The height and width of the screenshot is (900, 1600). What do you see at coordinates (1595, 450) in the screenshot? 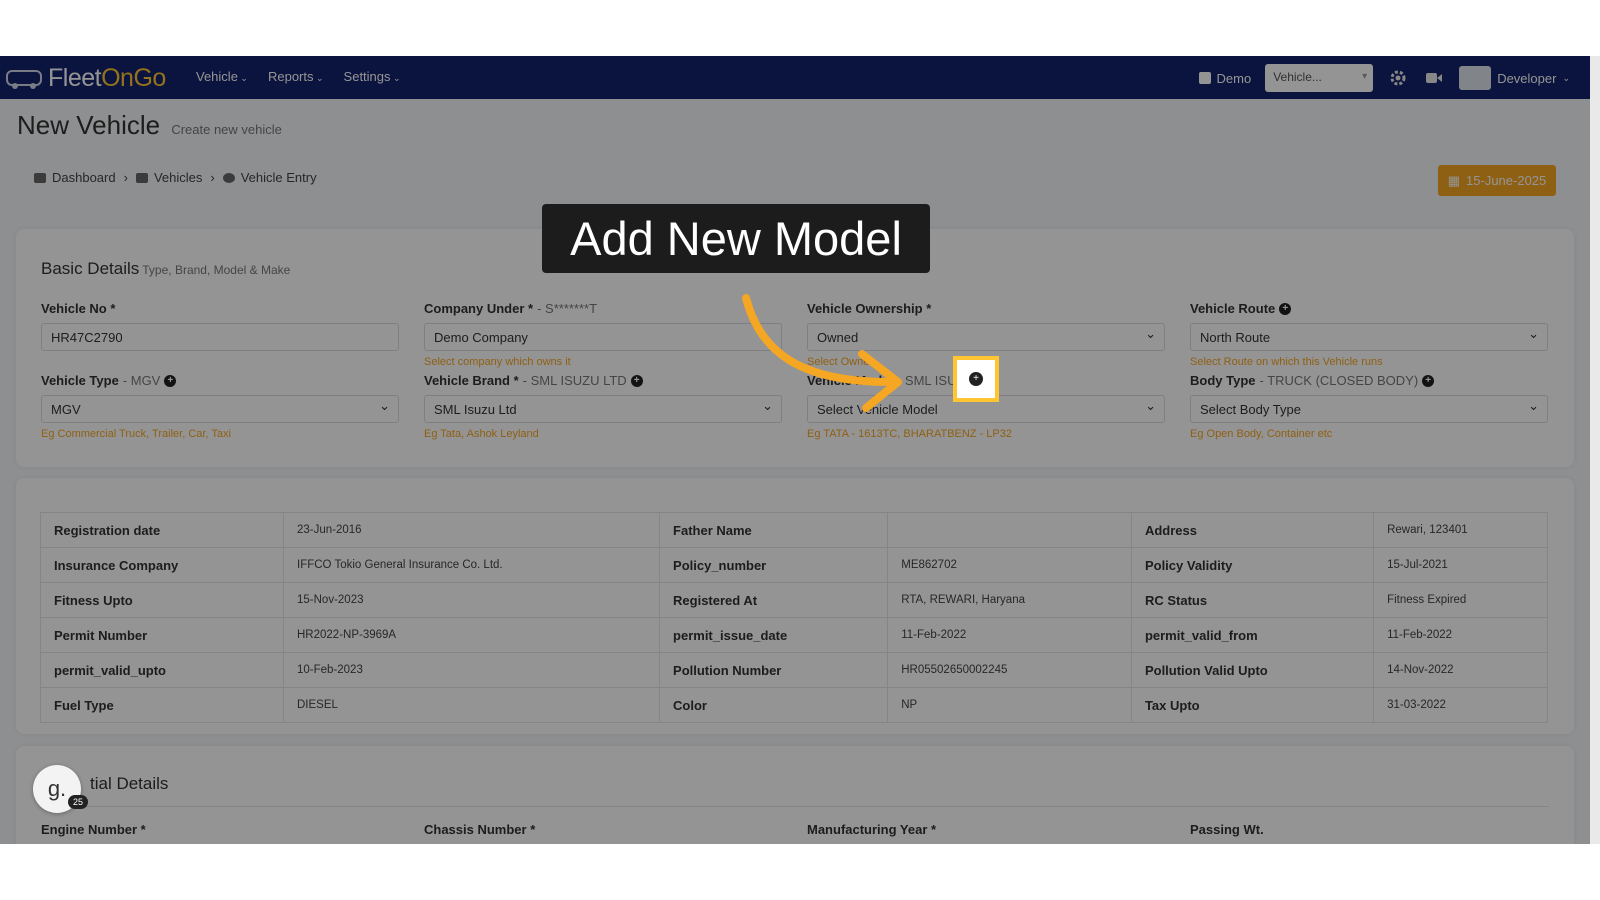
I see `vertical-scrollbar` at bounding box center [1595, 450].